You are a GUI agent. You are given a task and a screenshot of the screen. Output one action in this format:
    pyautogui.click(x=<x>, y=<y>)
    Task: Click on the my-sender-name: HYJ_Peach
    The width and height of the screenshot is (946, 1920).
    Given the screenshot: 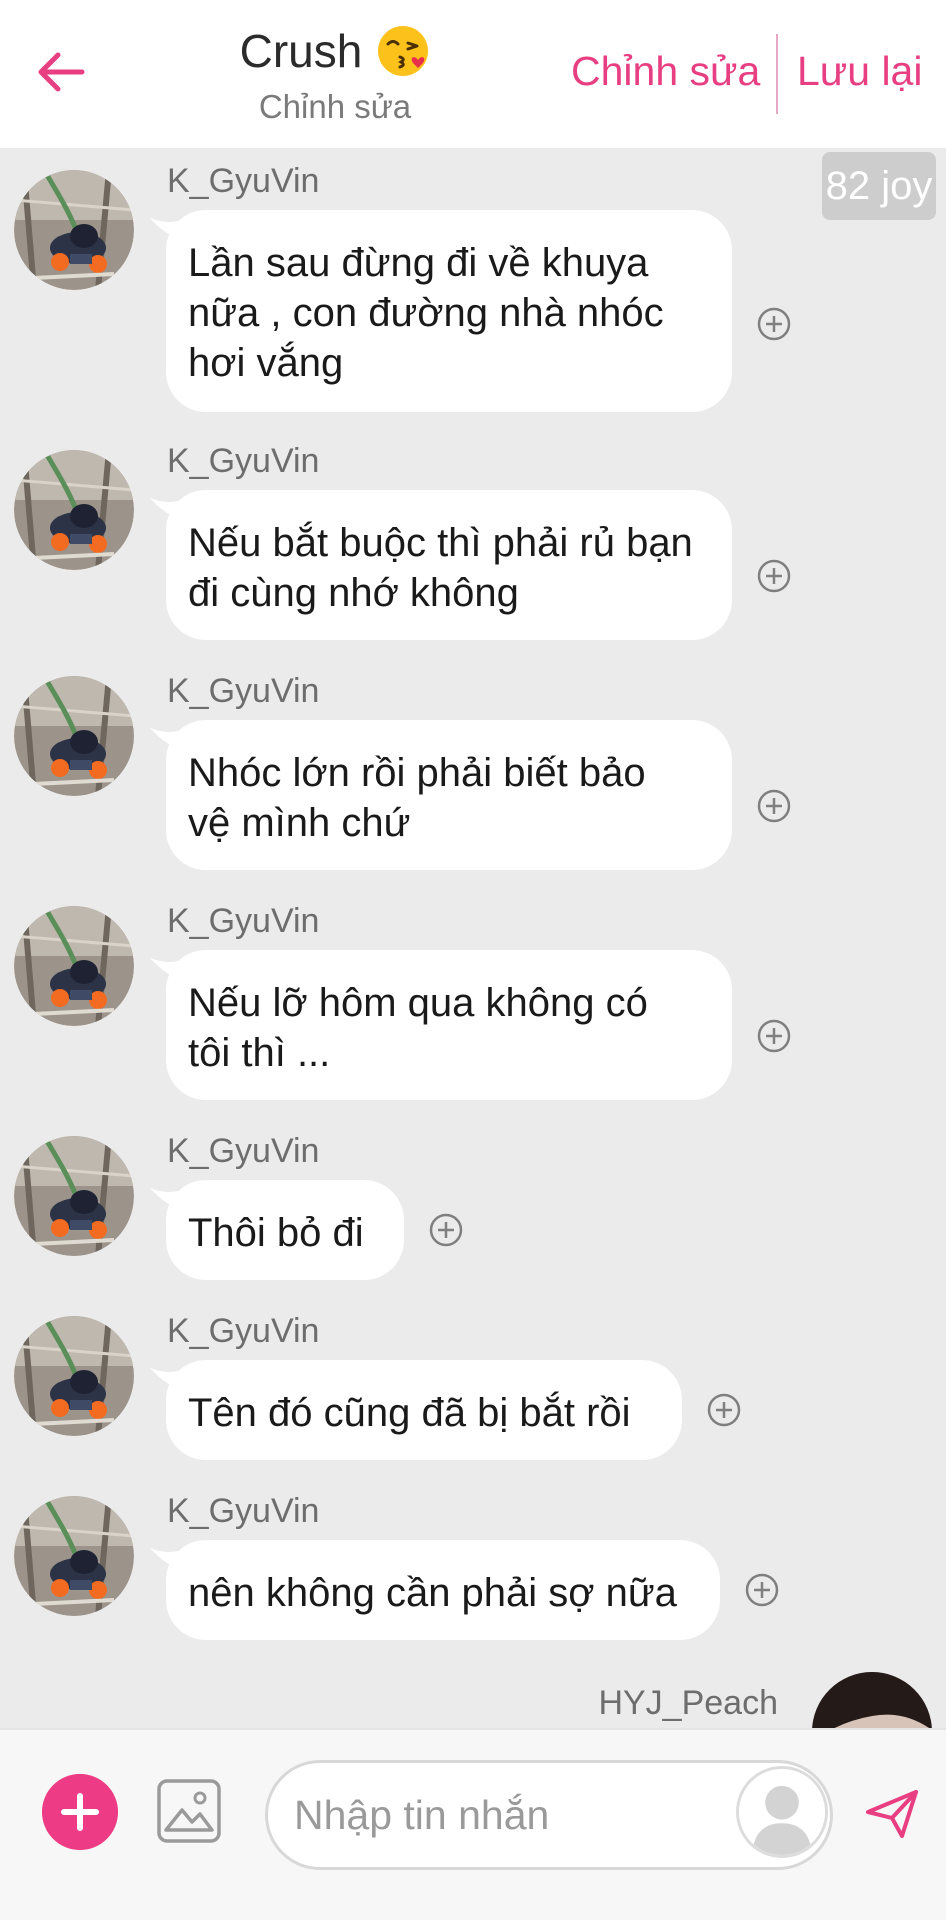 What is the action you would take?
    pyautogui.click(x=688, y=1703)
    